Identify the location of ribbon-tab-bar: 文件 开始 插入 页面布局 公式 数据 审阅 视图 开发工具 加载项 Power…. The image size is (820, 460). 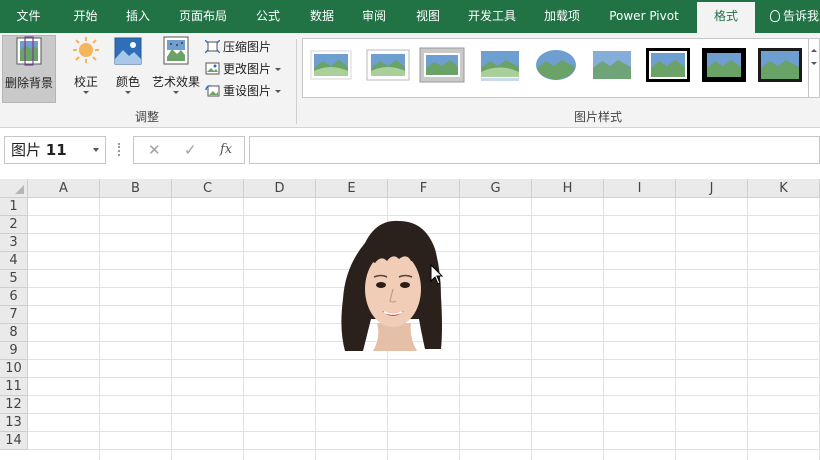
(410, 16).